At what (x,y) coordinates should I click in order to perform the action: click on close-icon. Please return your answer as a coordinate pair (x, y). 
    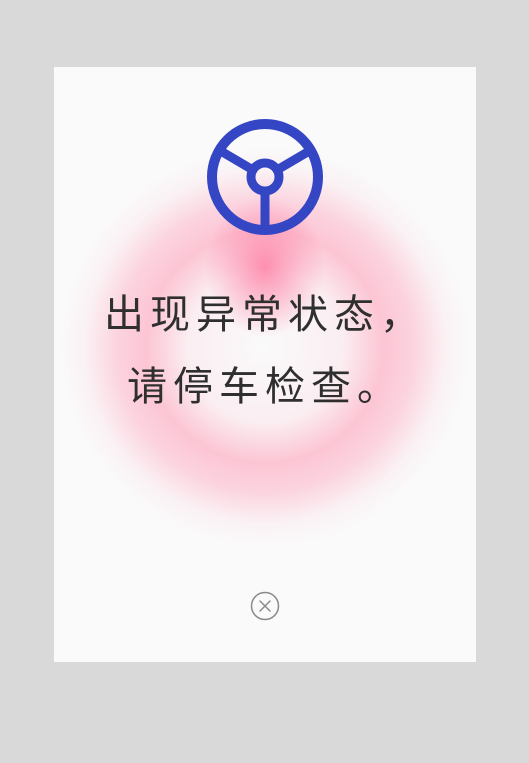
    Looking at the image, I should click on (265, 606).